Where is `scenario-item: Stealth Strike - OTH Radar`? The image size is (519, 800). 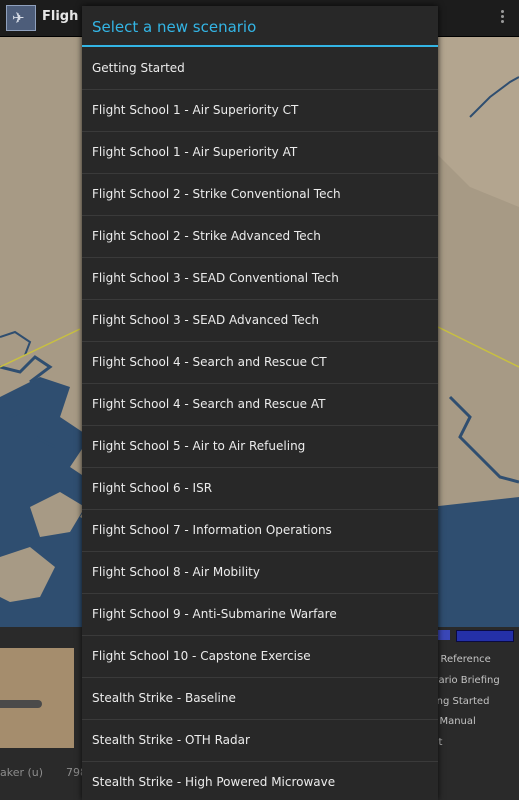 scenario-item: Stealth Strike - OTH Radar is located at coordinates (260, 741).